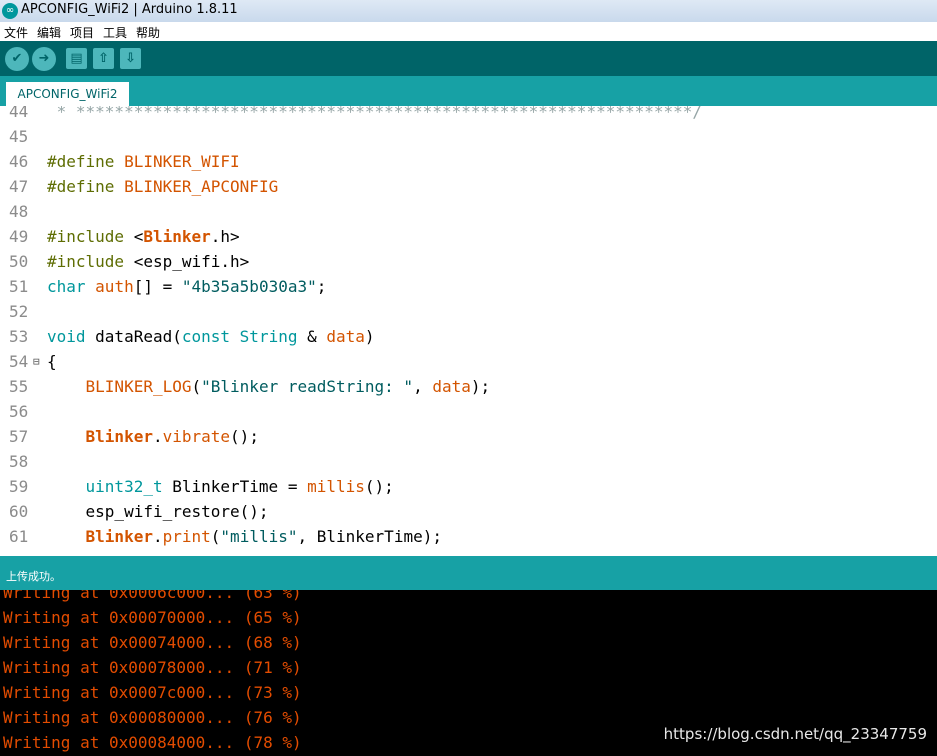 This screenshot has height=756, width=937. I want to click on code-text: #define BLINKER_APCONFIG, so click(163, 186).